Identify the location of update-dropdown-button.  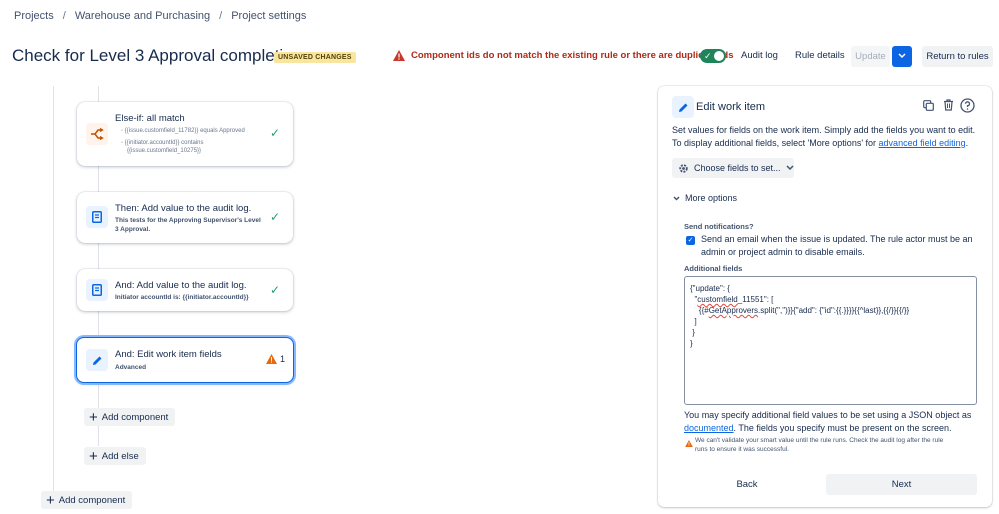
(902, 56).